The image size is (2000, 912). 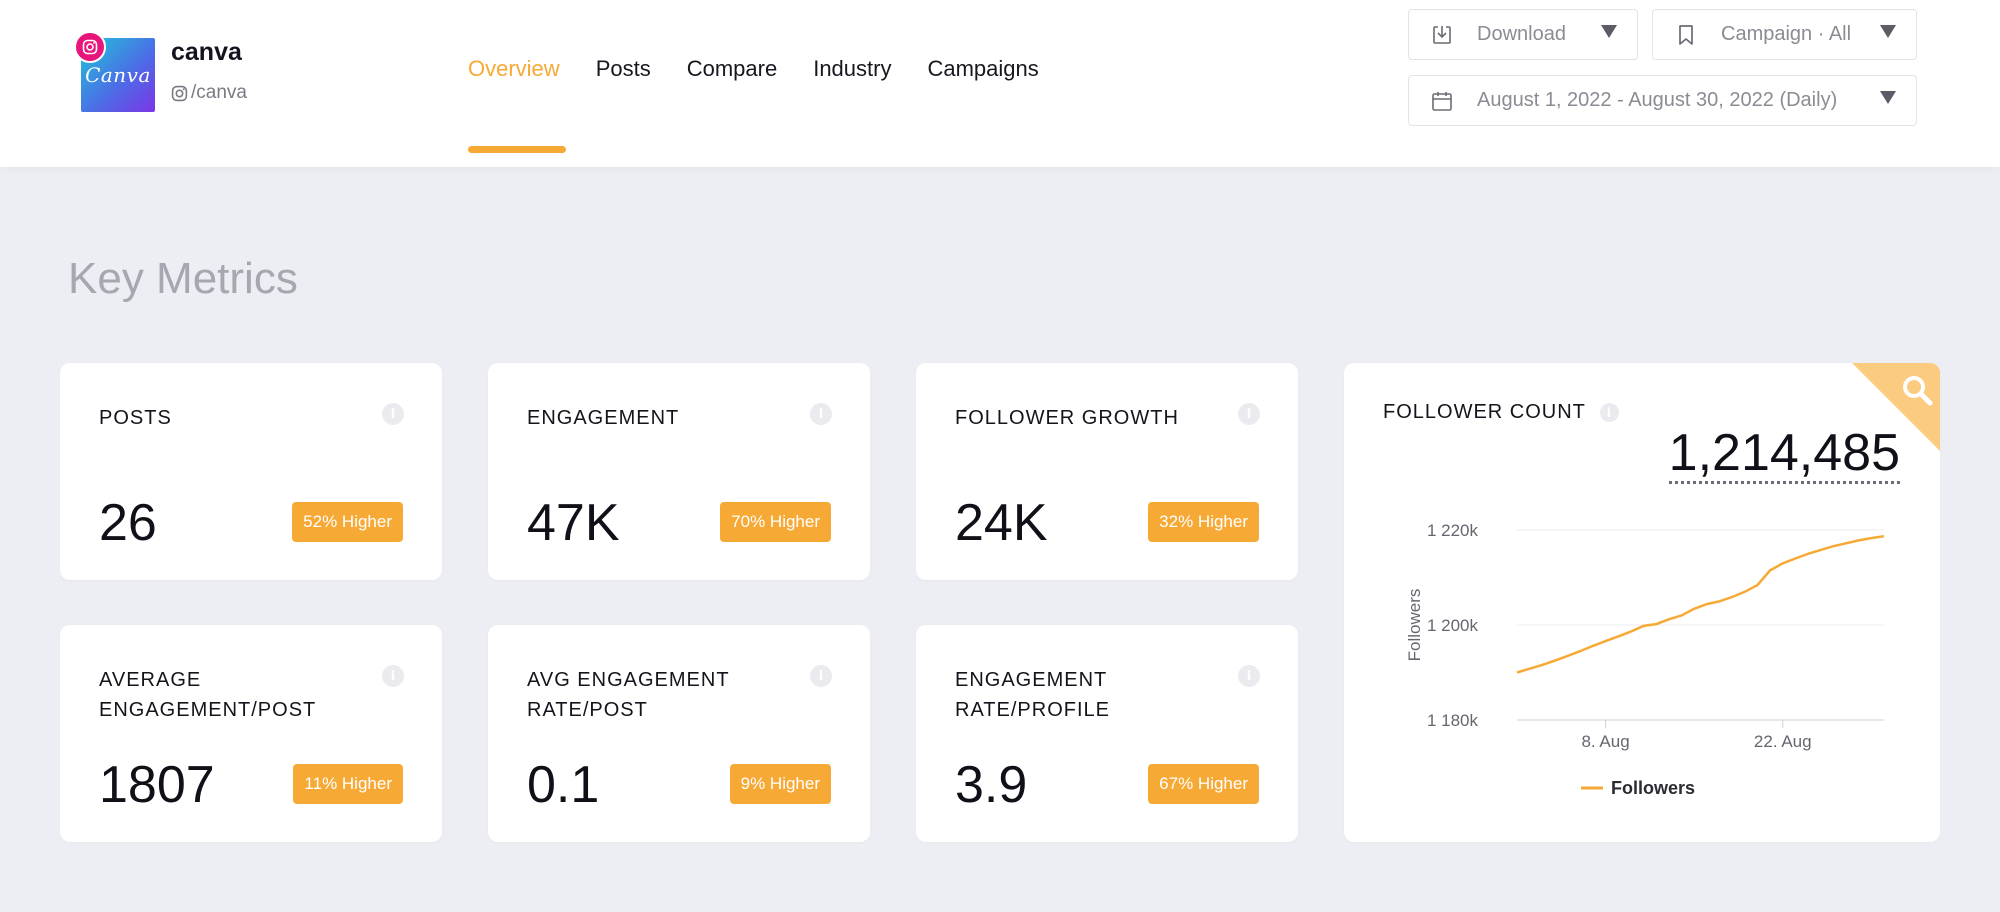 I want to click on section-title: Key Metrics, so click(x=183, y=278).